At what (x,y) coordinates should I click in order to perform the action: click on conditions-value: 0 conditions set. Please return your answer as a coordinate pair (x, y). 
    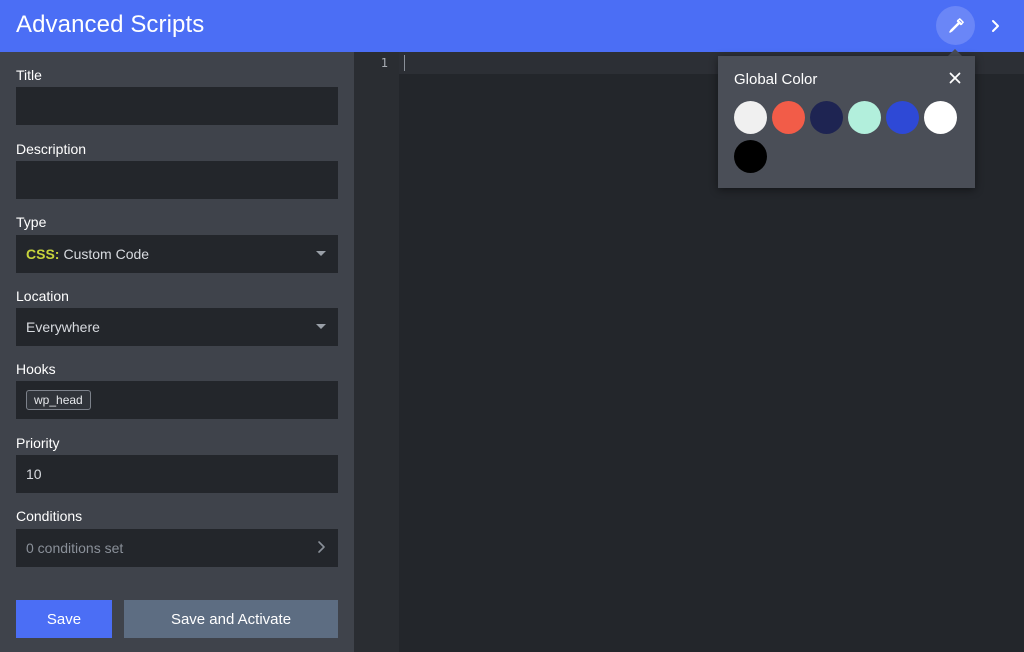
    Looking at the image, I should click on (75, 548).